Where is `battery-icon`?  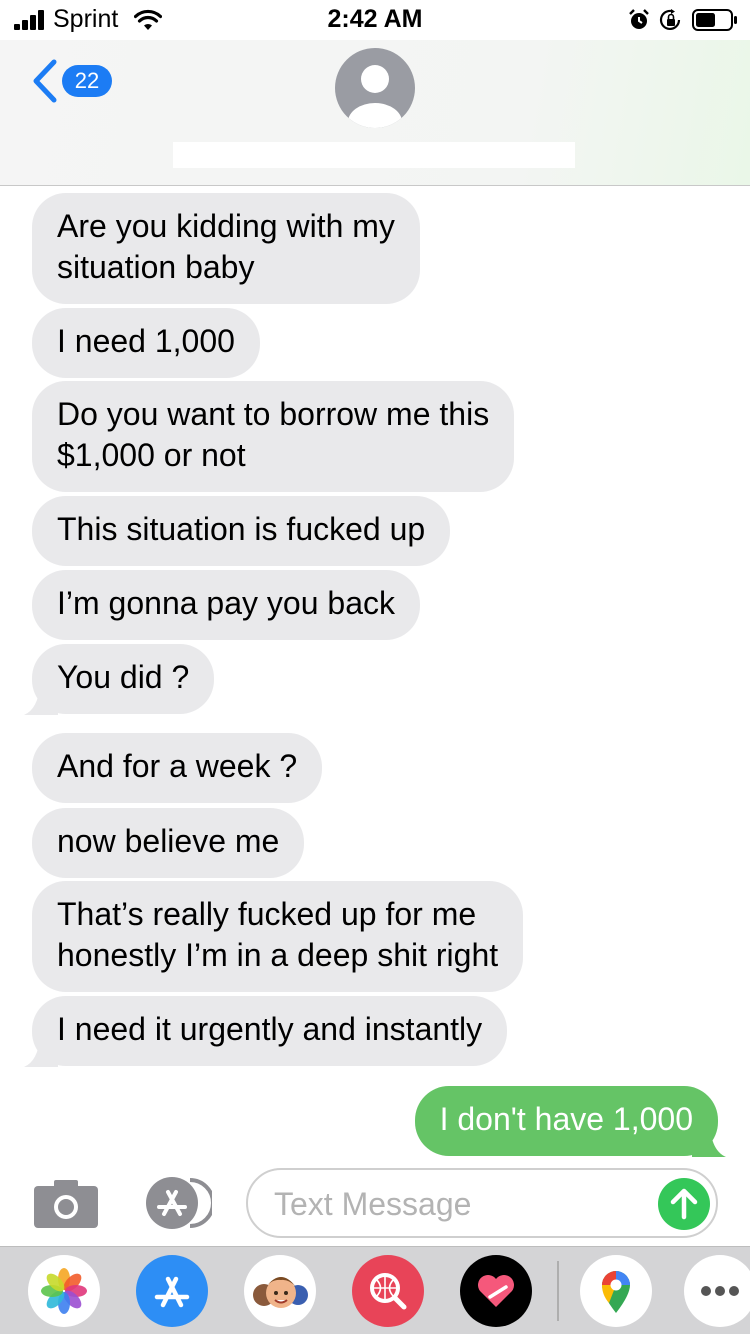
battery-icon is located at coordinates (714, 20).